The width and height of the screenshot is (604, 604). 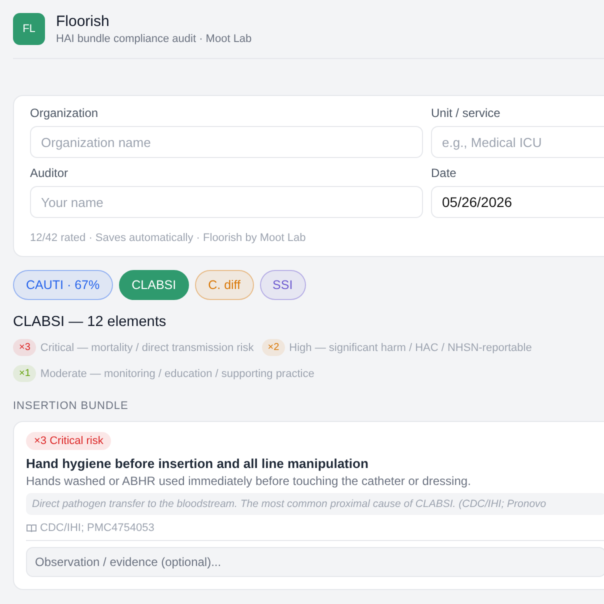 I want to click on input-field: e.g., Medical ICU, so click(x=517, y=142).